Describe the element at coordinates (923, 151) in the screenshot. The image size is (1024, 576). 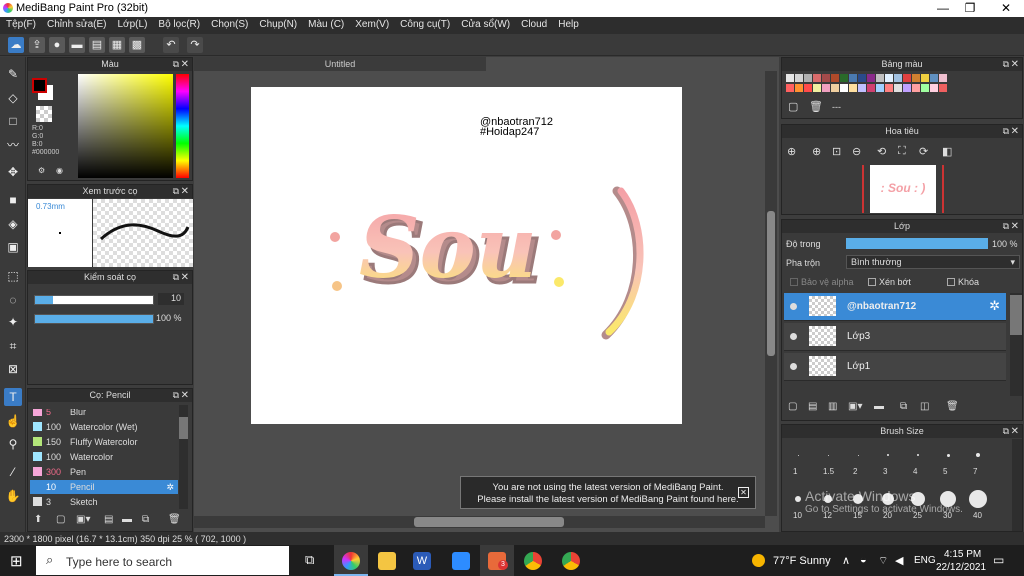
I see `rotate-right-icon: ⟳` at that location.